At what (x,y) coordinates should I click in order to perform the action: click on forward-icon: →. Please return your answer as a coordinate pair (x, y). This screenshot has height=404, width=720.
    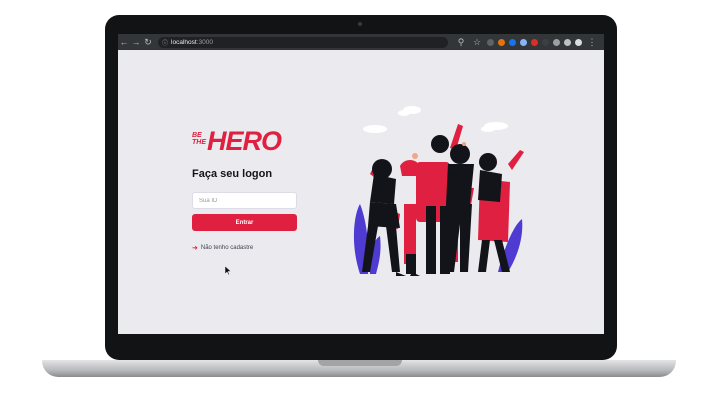
    Looking at the image, I should click on (136, 42).